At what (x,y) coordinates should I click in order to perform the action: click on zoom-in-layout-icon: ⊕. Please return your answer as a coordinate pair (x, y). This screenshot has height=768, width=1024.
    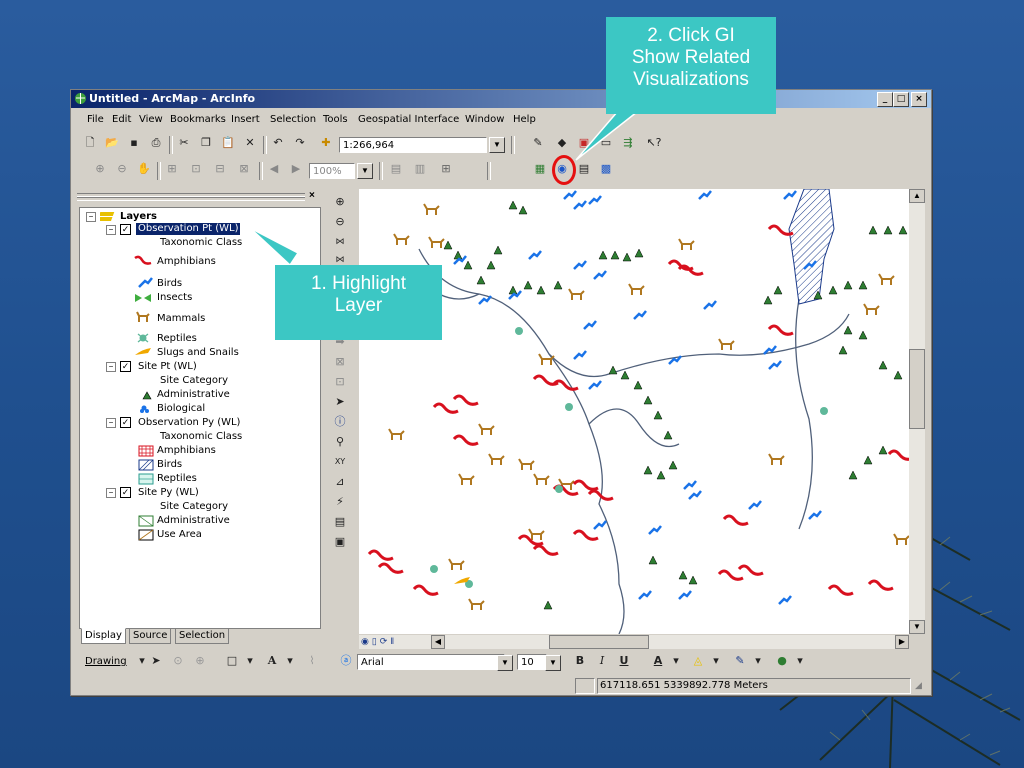
    Looking at the image, I should click on (100, 169).